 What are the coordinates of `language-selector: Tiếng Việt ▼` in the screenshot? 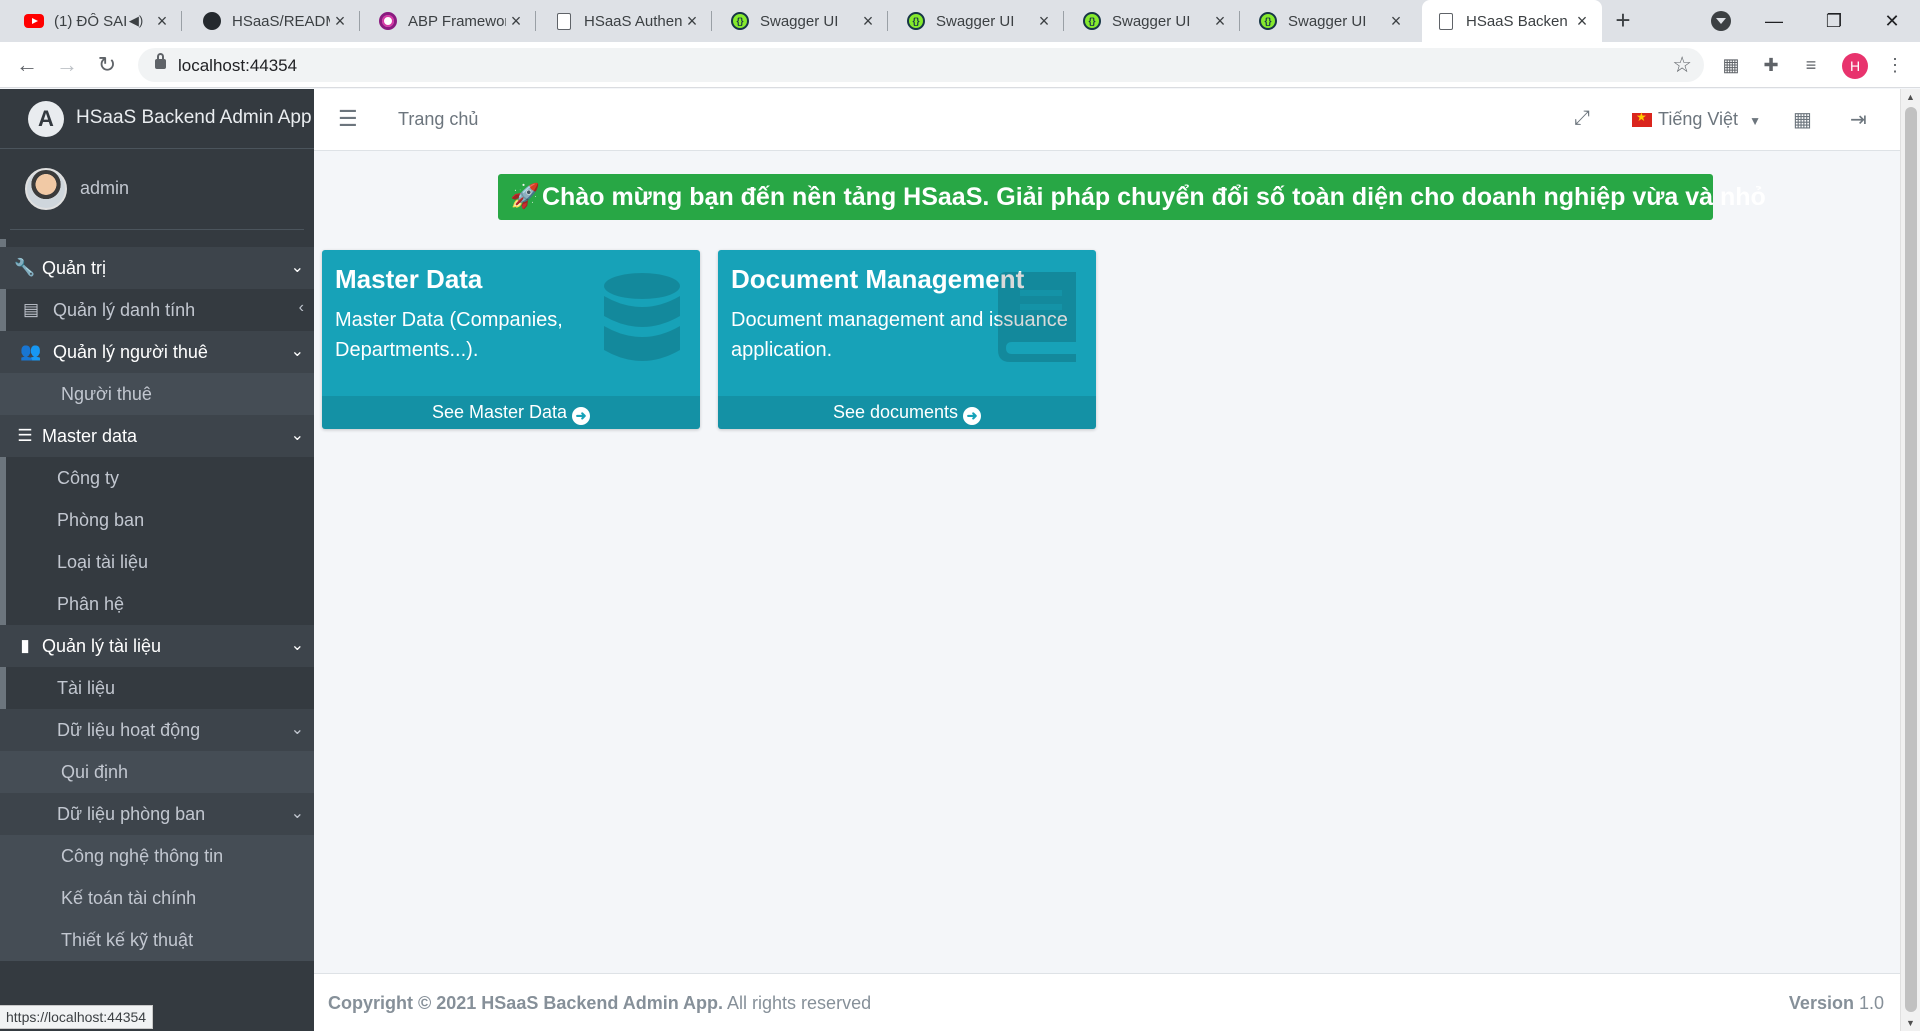 It's located at (1709, 119).